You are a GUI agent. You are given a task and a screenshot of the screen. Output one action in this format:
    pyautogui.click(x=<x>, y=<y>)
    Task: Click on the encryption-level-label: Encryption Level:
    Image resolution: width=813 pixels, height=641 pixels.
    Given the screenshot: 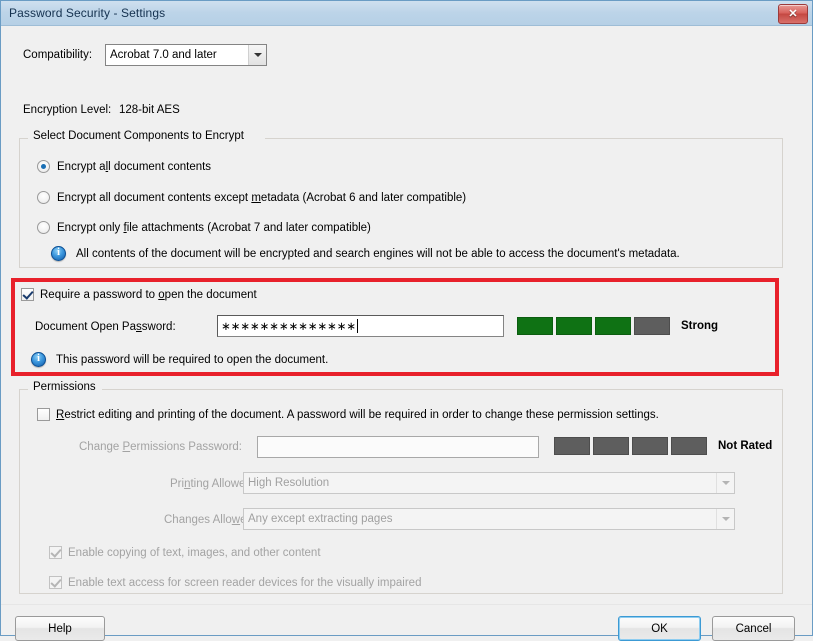 What is the action you would take?
    pyautogui.click(x=67, y=110)
    